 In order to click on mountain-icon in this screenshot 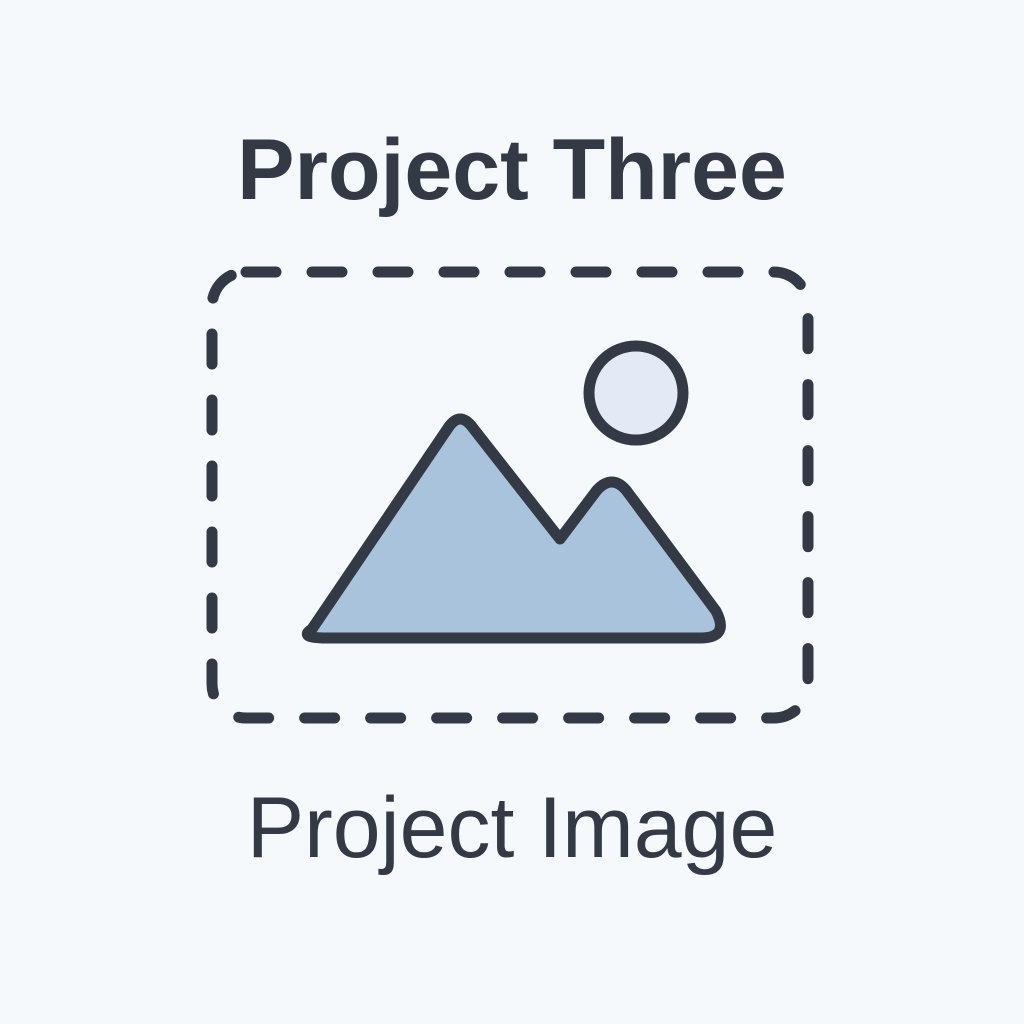, I will do `click(513, 528)`.